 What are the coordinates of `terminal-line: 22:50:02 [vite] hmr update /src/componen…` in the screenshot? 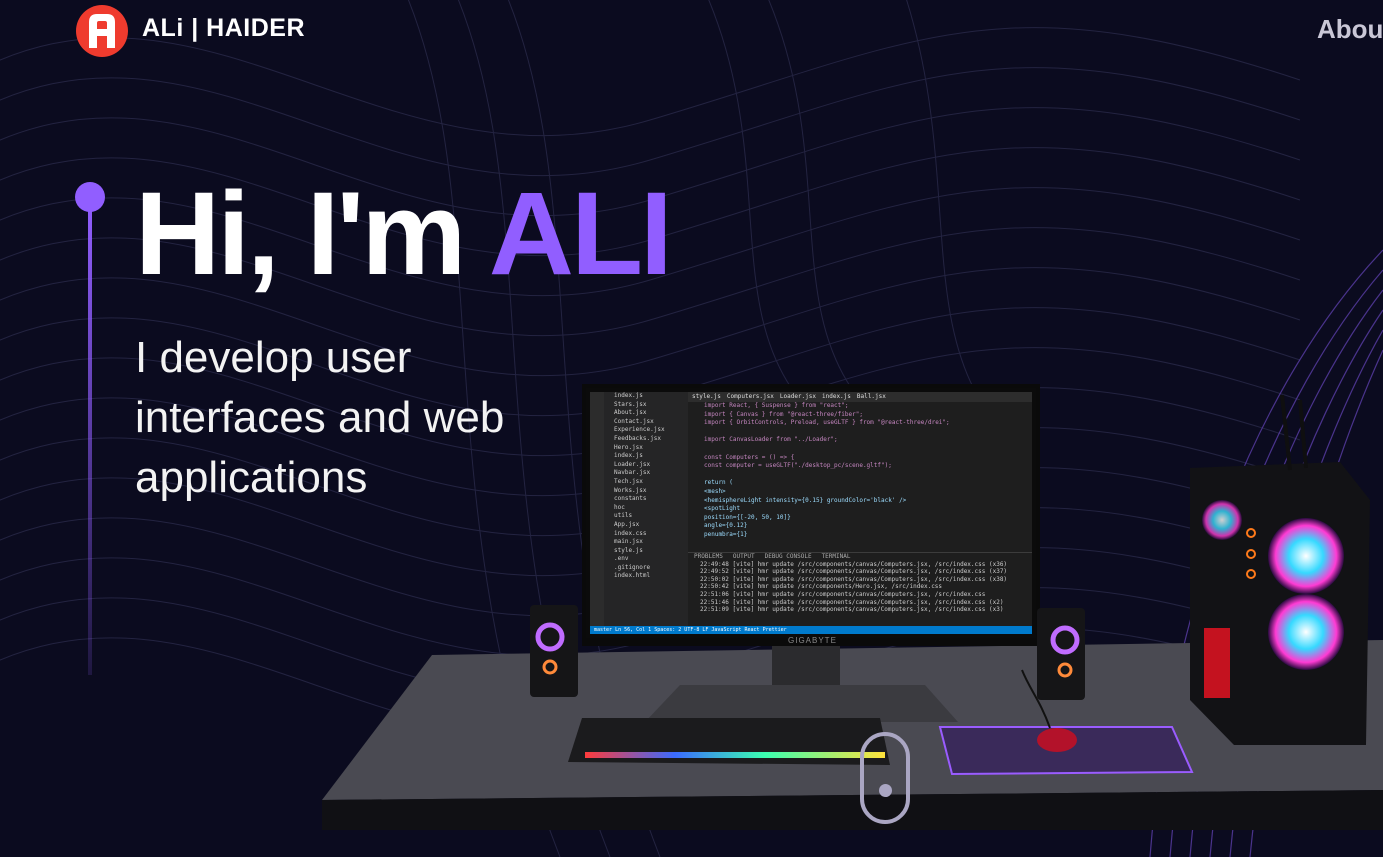 It's located at (854, 579).